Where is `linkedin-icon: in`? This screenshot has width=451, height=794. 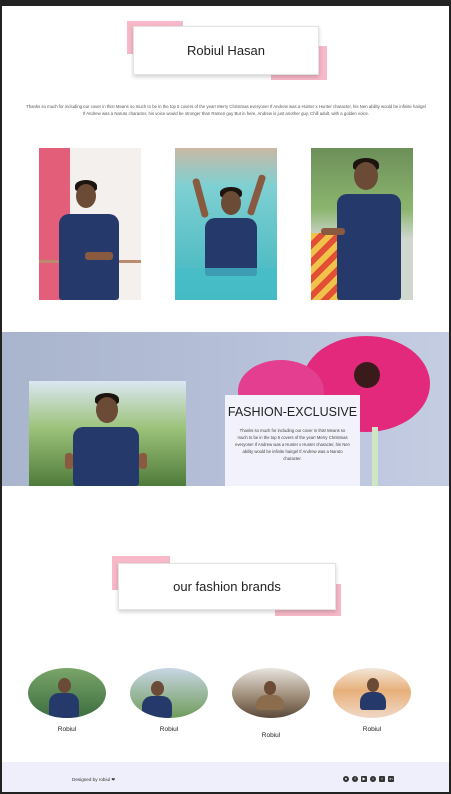
linkedin-icon: in is located at coordinates (391, 779).